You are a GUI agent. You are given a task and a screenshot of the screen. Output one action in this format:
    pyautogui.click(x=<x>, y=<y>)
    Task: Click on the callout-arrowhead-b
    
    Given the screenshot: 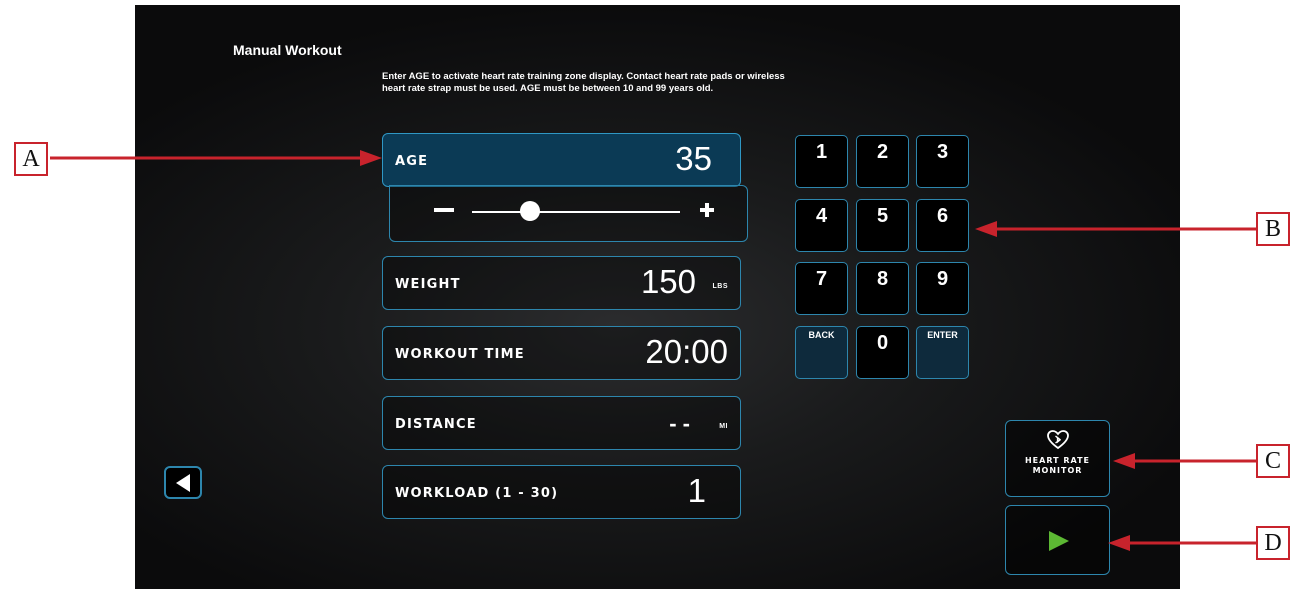 What is the action you would take?
    pyautogui.click(x=986, y=229)
    